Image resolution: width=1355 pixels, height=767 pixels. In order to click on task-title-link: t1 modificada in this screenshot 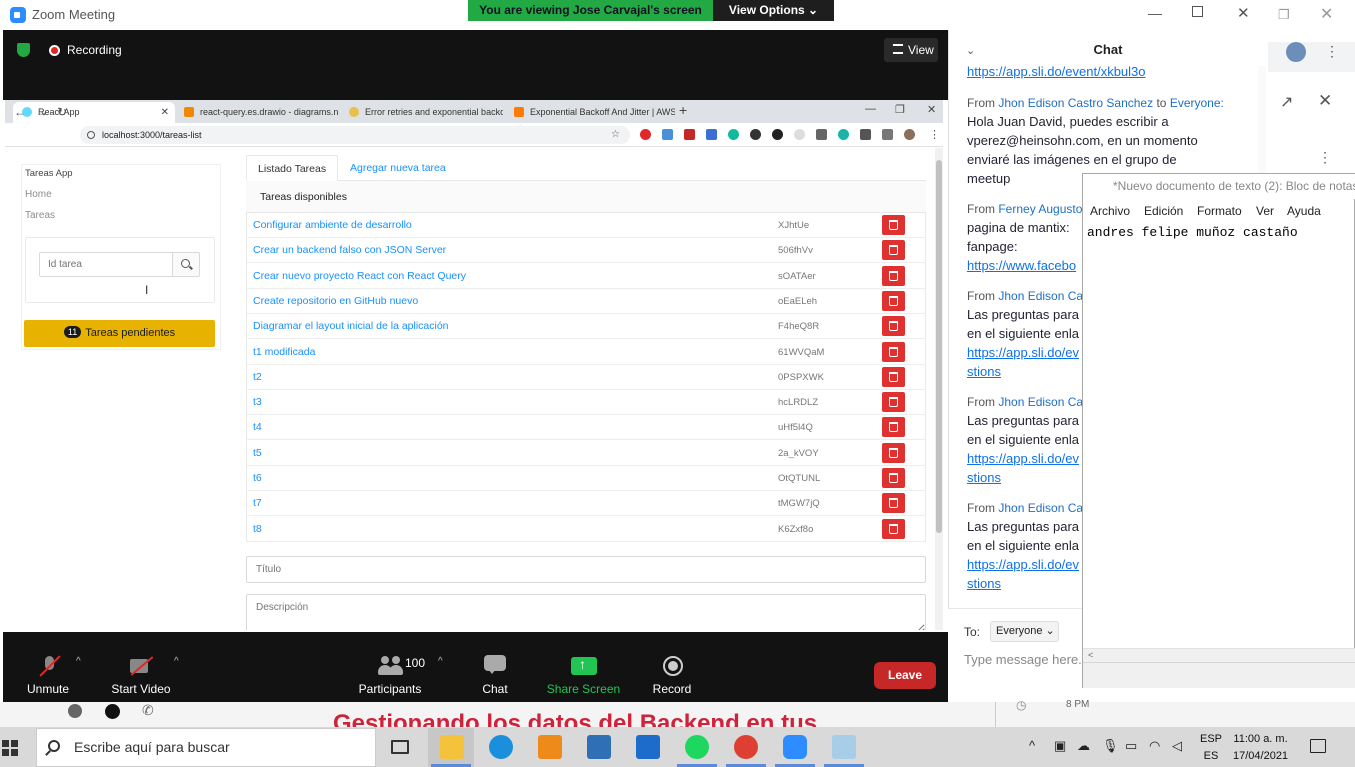, I will do `click(284, 352)`.